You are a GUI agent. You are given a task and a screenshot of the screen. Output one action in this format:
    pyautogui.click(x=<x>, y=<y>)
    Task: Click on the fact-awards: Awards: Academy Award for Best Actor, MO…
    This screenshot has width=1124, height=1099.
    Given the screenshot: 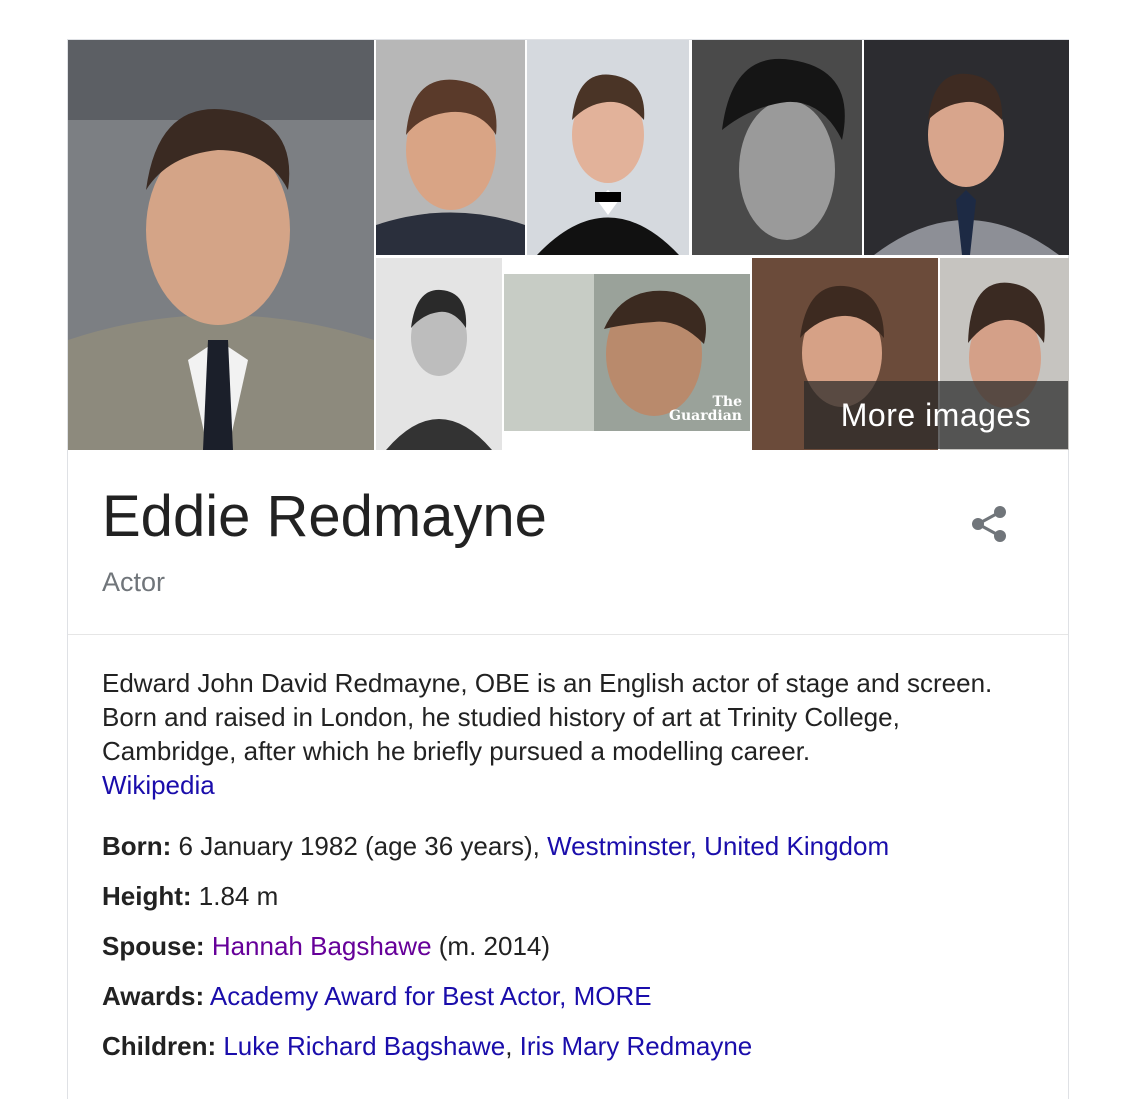 What is the action you would take?
    pyautogui.click(x=572, y=1003)
    